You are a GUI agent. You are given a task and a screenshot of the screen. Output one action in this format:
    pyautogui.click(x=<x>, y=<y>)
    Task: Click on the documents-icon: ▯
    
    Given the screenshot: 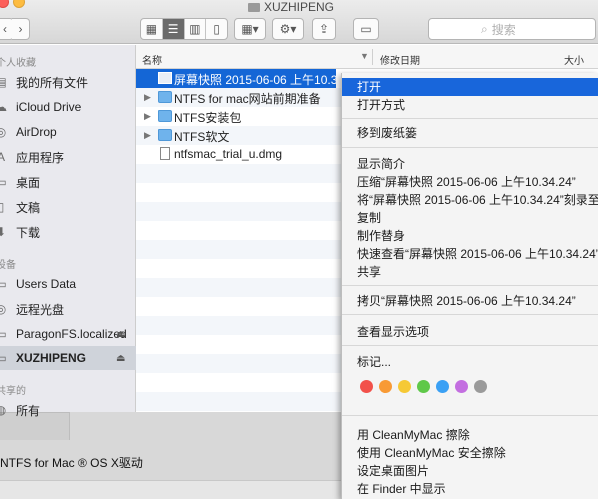 What is the action you would take?
    pyautogui.click(x=2, y=207)
    